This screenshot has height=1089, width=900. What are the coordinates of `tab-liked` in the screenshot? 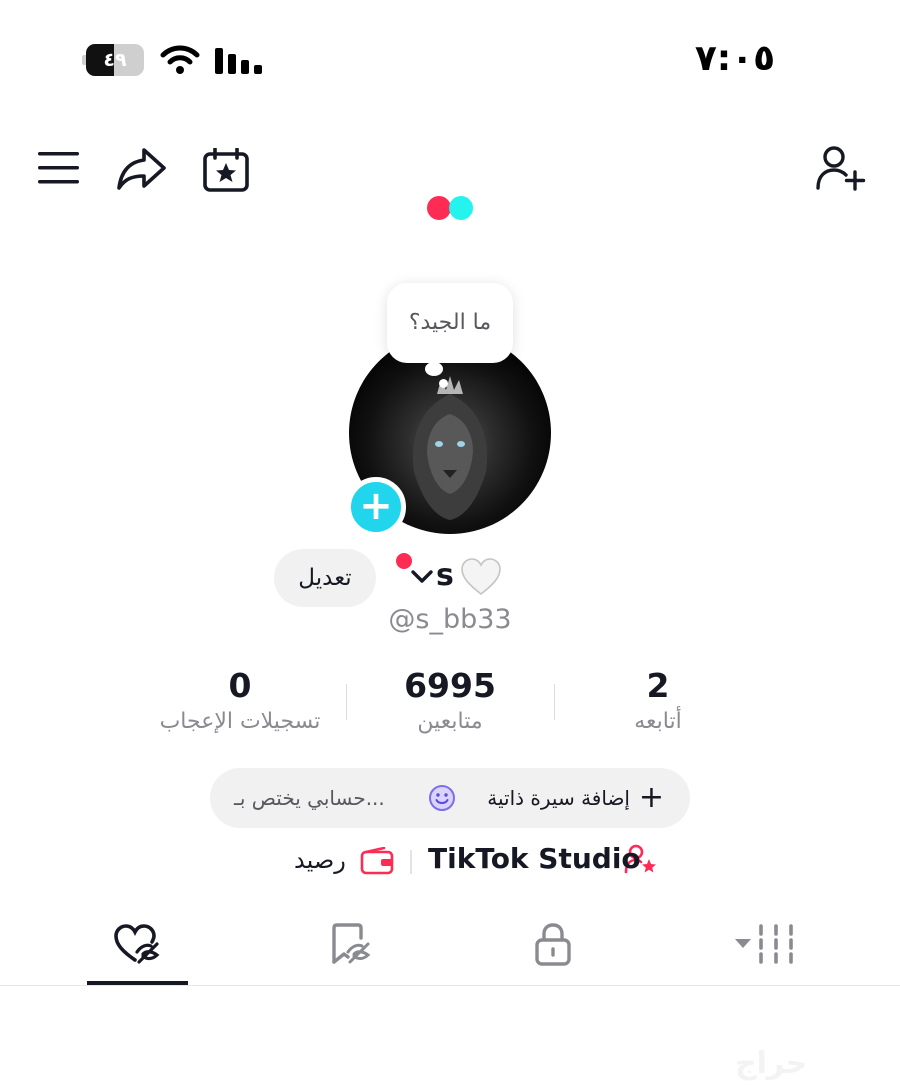 It's located at (137, 947).